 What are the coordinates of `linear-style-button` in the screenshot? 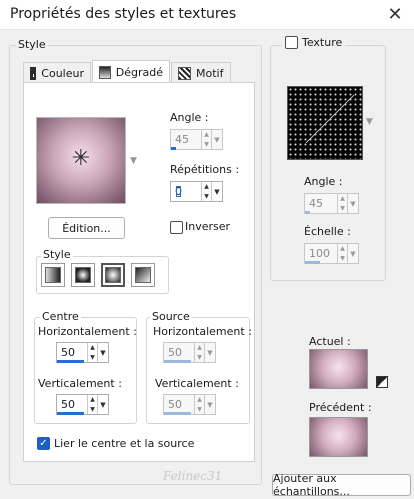 It's located at (53, 275).